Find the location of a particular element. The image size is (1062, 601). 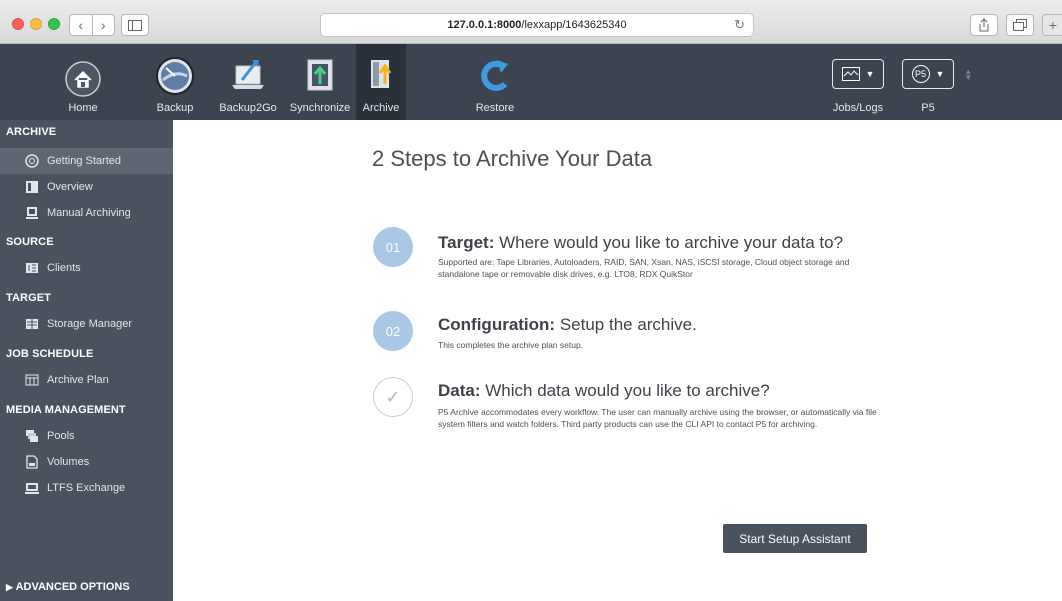

toolbar-synchronize: Synchronize is located at coordinates (320, 82).